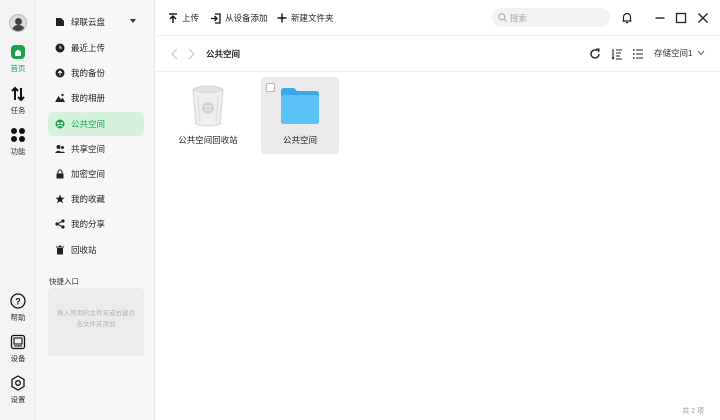 This screenshot has width=720, height=420. What do you see at coordinates (299, 140) in the screenshot?
I see `file-name: 公共空间` at bounding box center [299, 140].